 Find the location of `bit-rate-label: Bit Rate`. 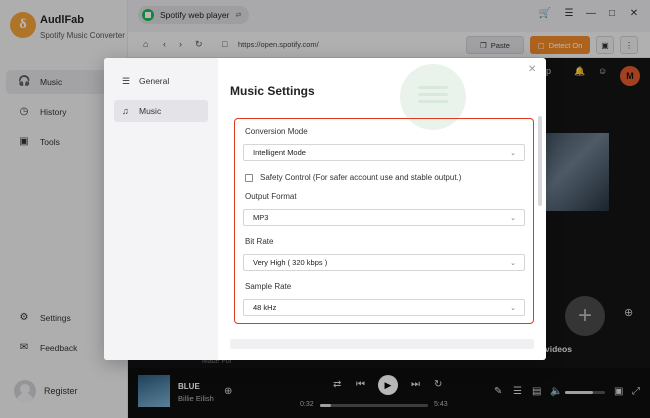

bit-rate-label: Bit Rate is located at coordinates (259, 241).